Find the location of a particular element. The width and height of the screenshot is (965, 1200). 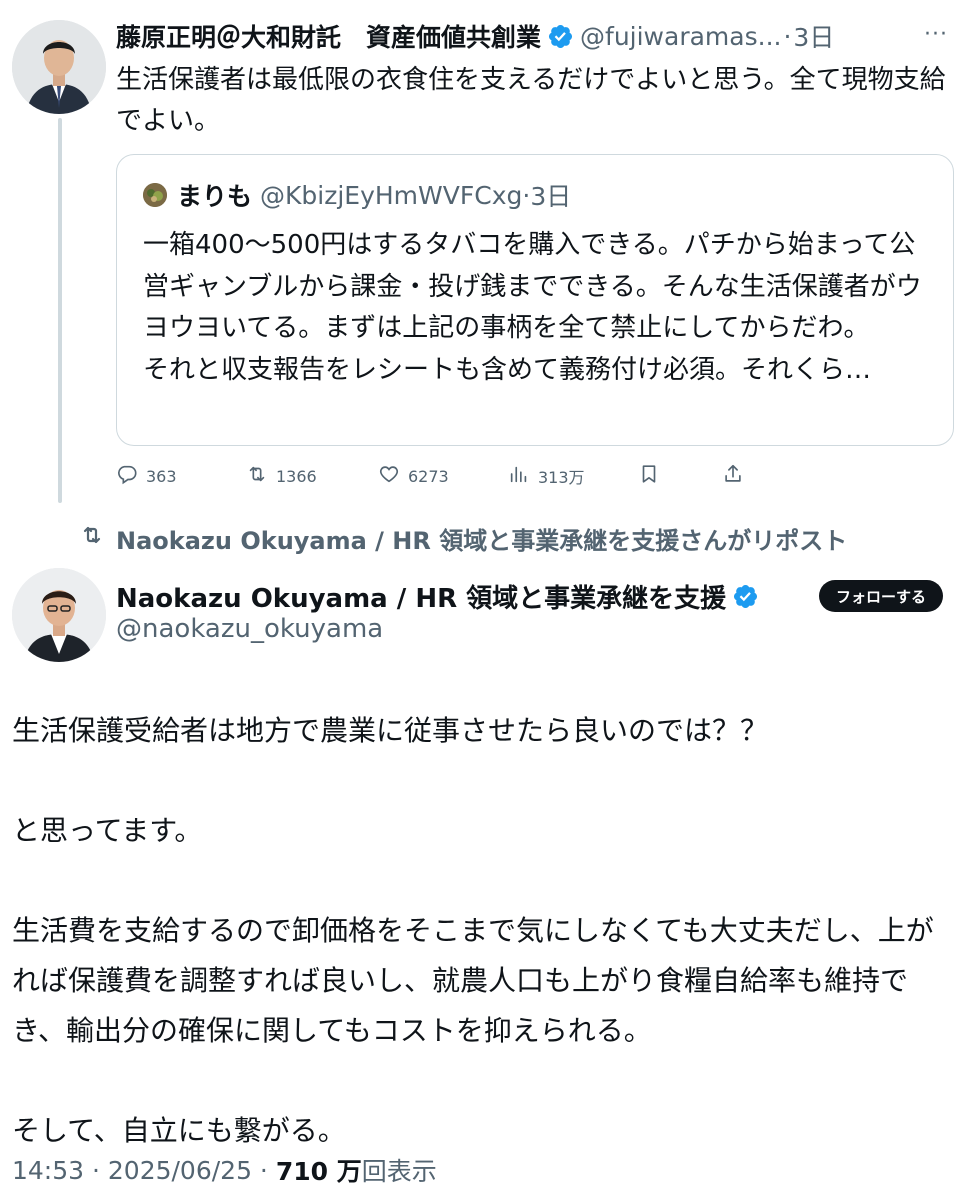

repost-indicator: Naokazu Okuyama / HR 領域と事業承継を支援さんがリポスト is located at coordinates (463, 538).